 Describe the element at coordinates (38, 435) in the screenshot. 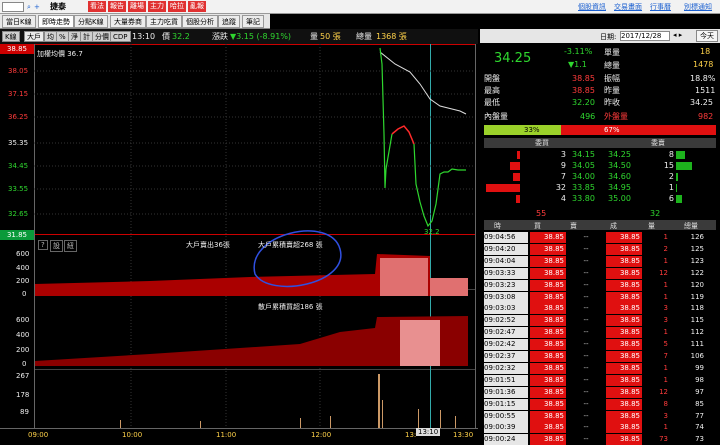

I see `xtick-0900: 09:00` at that location.